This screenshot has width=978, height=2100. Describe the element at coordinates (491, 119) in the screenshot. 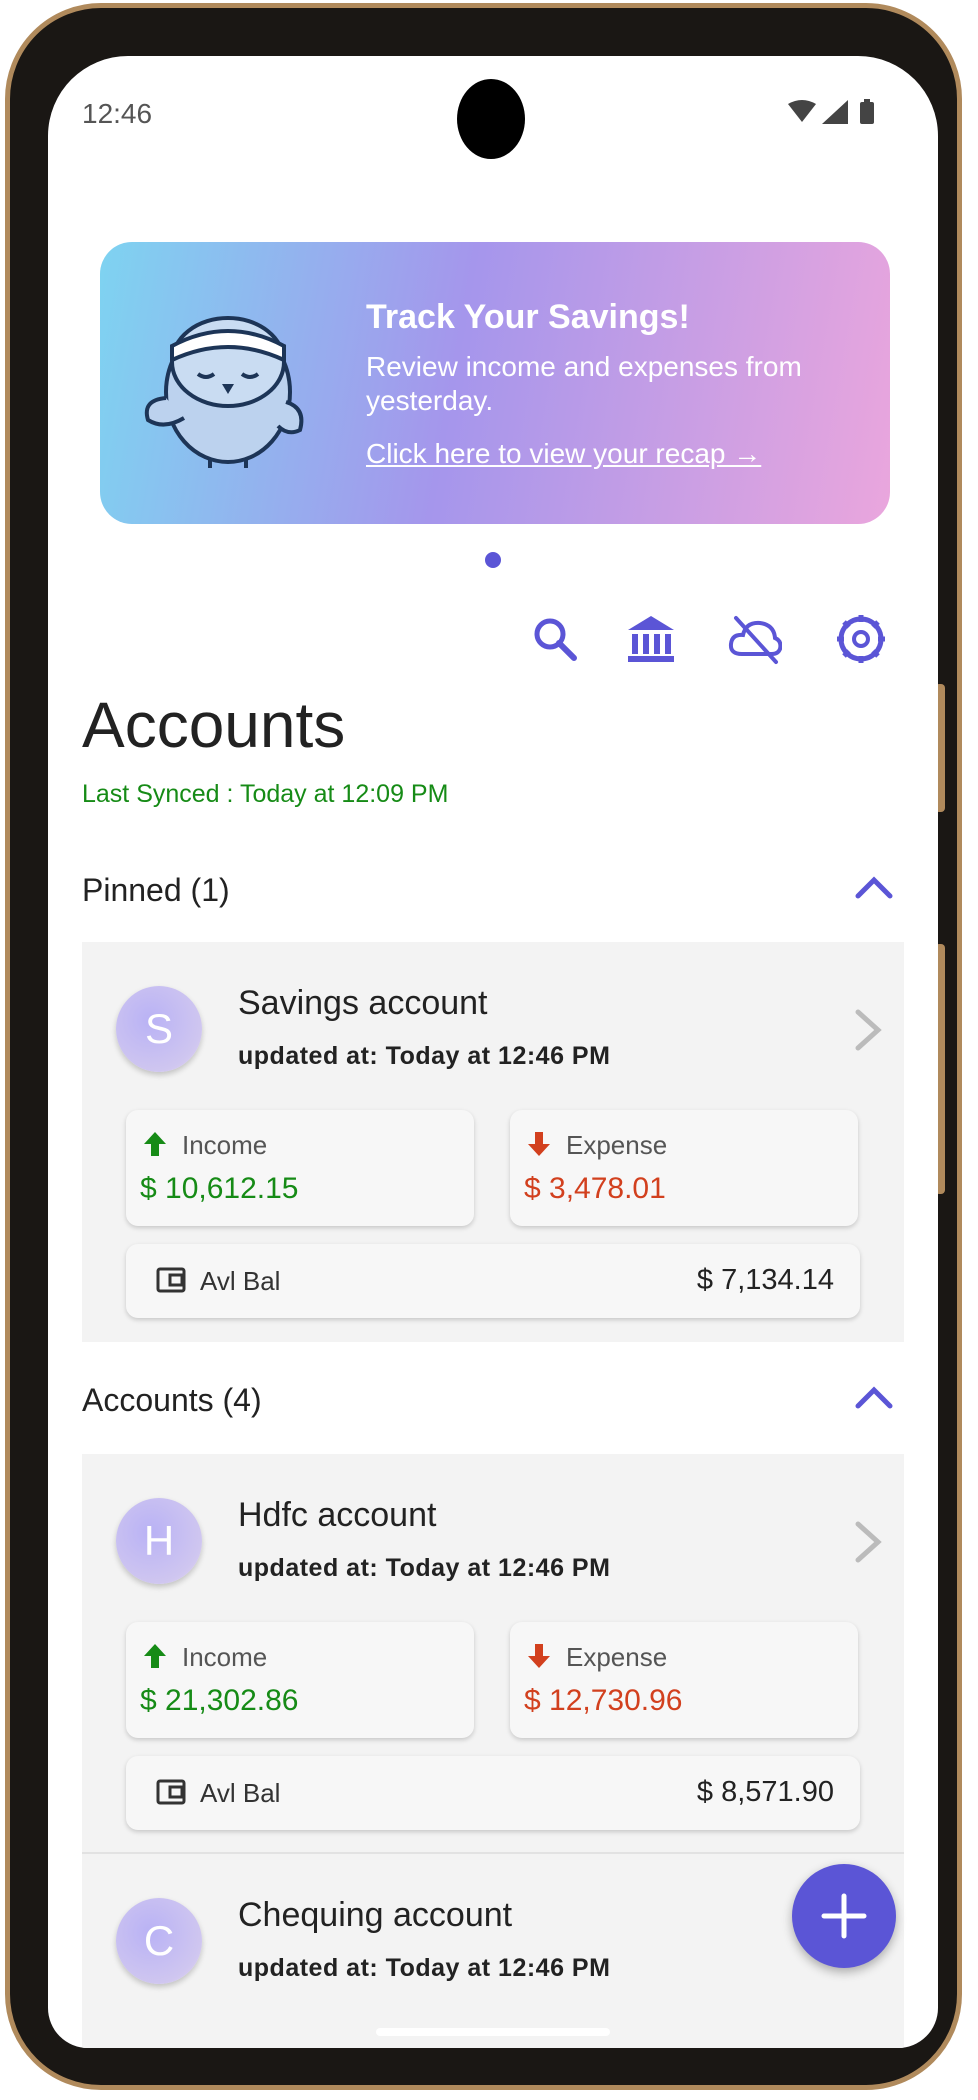

I see `camera-cutout` at that location.